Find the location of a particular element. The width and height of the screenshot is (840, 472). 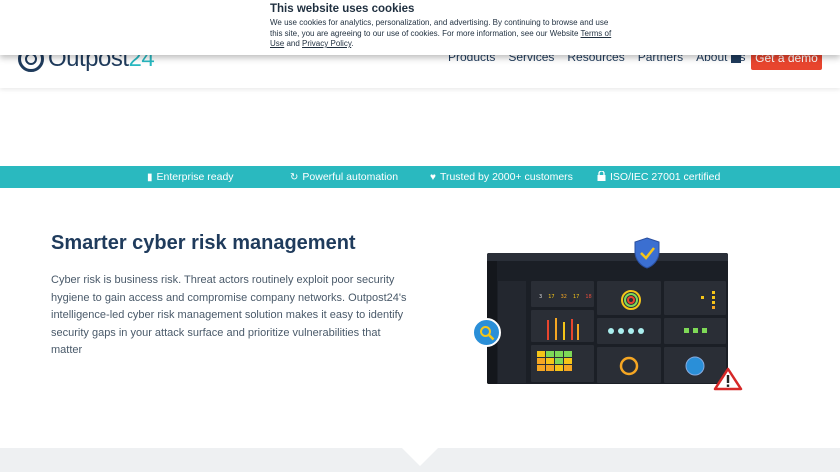

dashboard-ring-panel is located at coordinates (629, 298).